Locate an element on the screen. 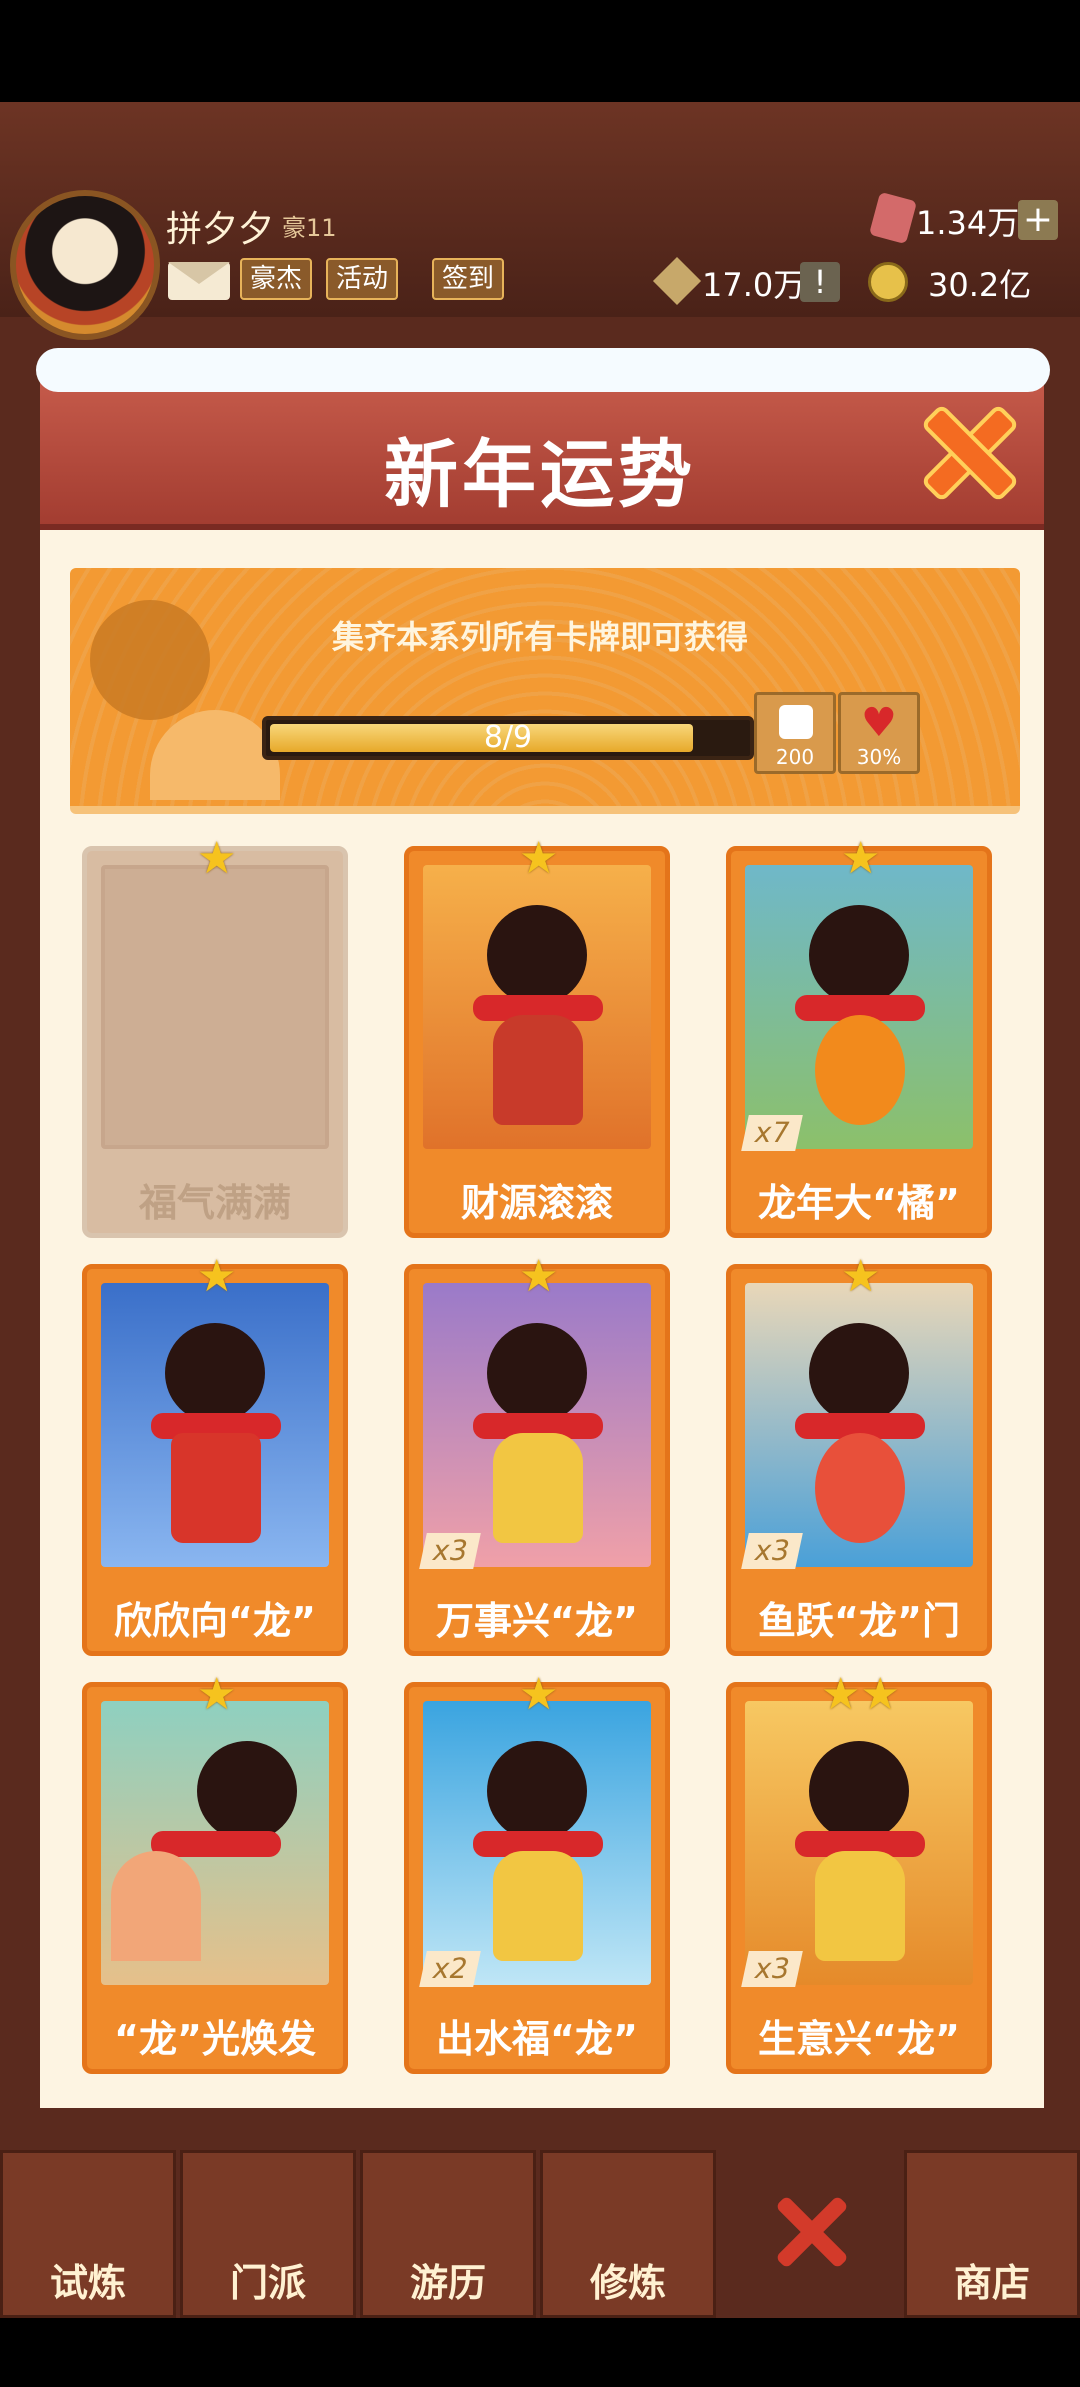 The image size is (1080, 2387). reward-dice: 200 is located at coordinates (795, 733).